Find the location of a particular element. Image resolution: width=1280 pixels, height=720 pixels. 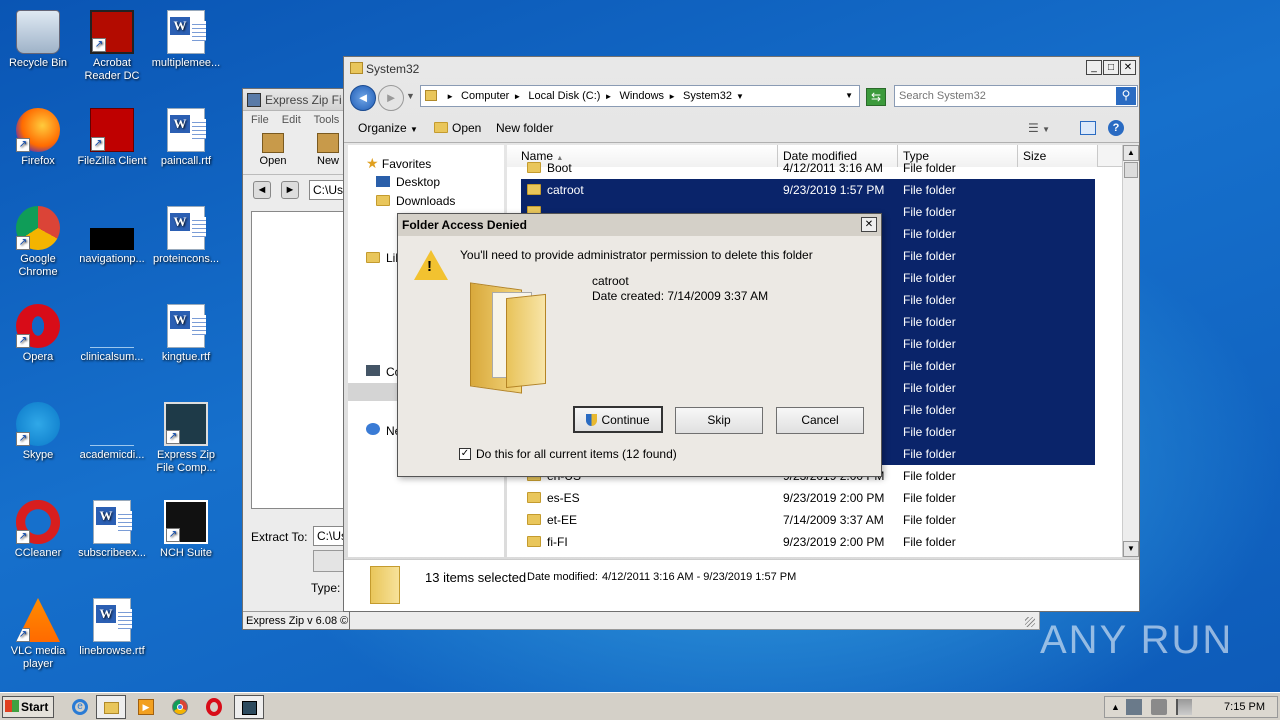

file-row: catroot 9/23/2019 1:57 PM File folder is located at coordinates (808, 190).